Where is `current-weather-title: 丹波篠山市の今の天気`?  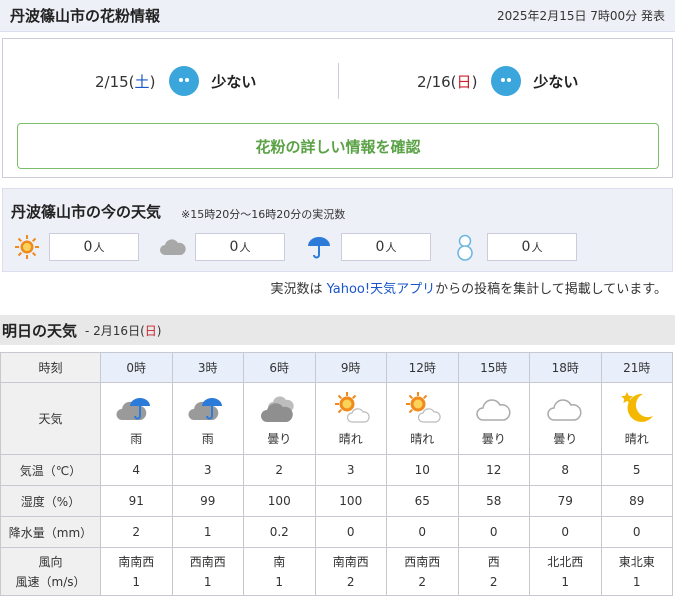
current-weather-title: 丹波篠山市の今の天気 is located at coordinates (86, 212).